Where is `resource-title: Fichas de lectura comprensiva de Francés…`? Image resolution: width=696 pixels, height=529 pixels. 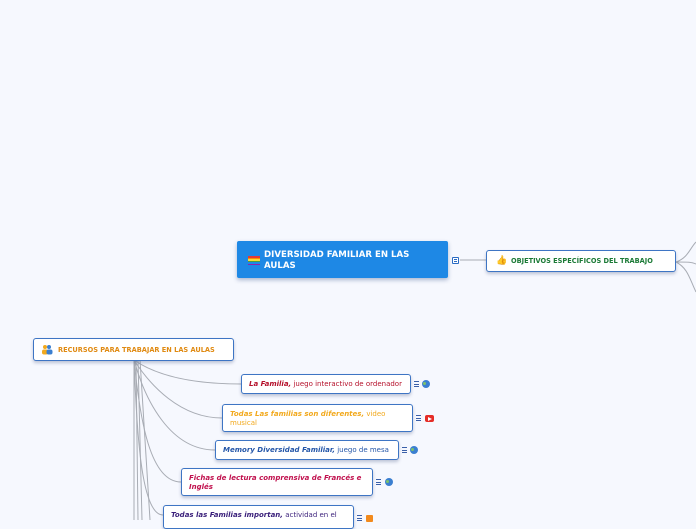 resource-title: Fichas de lectura comprensiva de Francés… is located at coordinates (275, 482).